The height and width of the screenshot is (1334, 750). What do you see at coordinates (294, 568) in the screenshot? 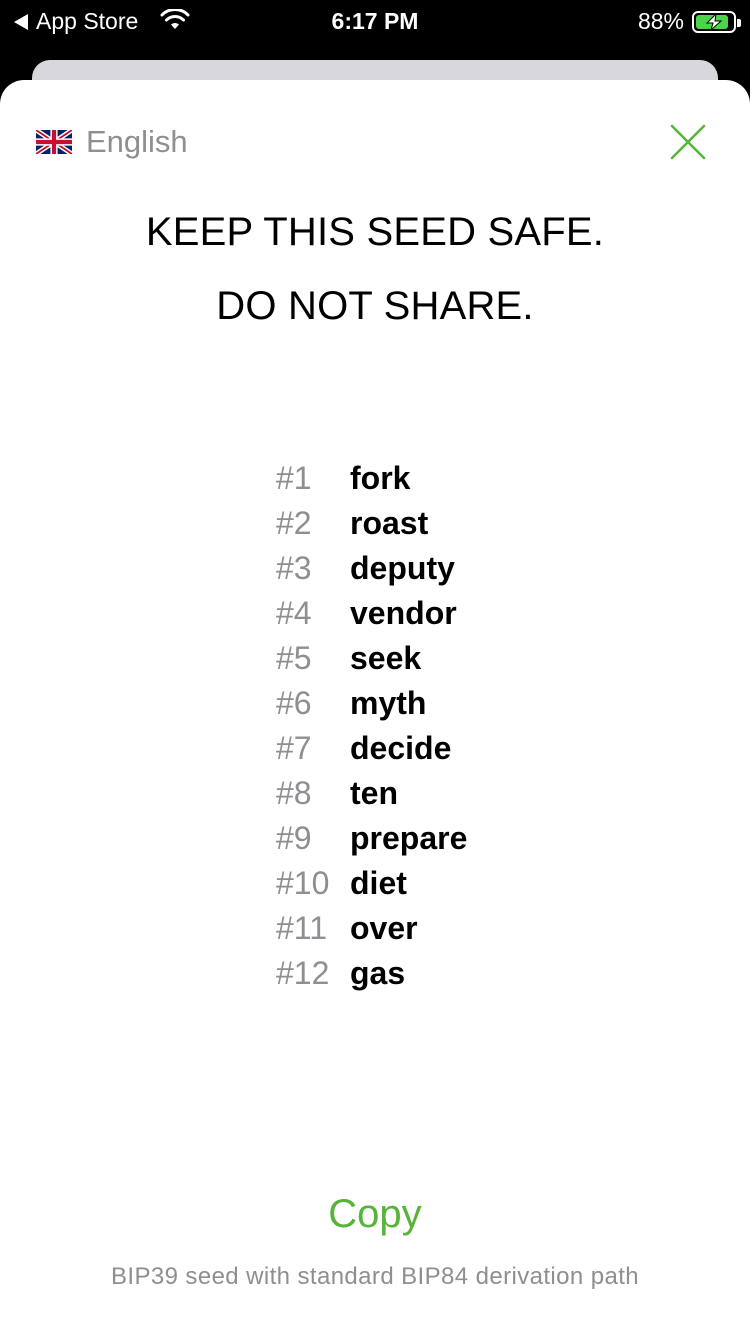
I see `seed-word-number: #3` at bounding box center [294, 568].